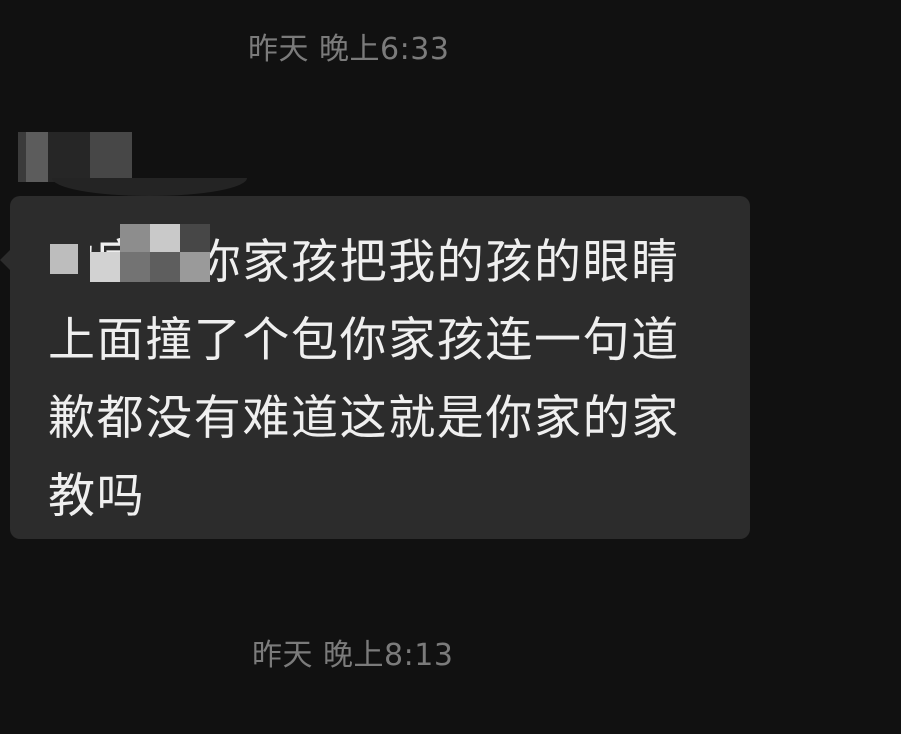  I want to click on bubble-tail, so click(6, 260).